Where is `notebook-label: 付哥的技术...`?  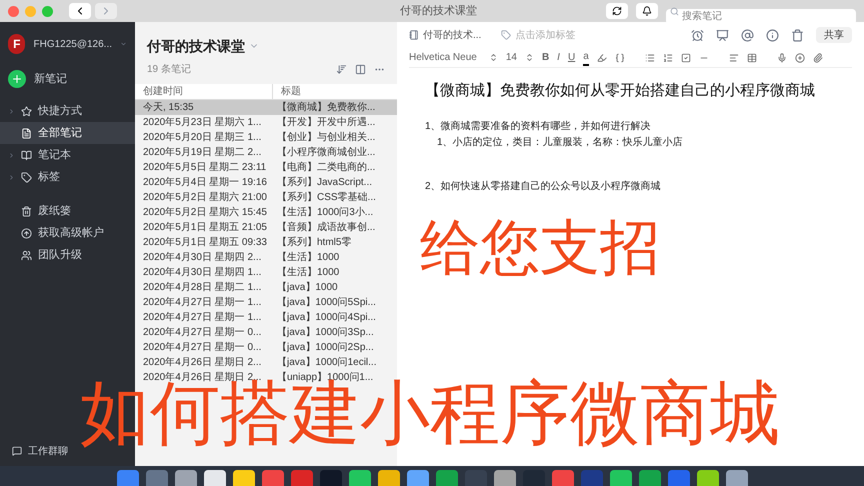 notebook-label: 付哥的技术... is located at coordinates (452, 35).